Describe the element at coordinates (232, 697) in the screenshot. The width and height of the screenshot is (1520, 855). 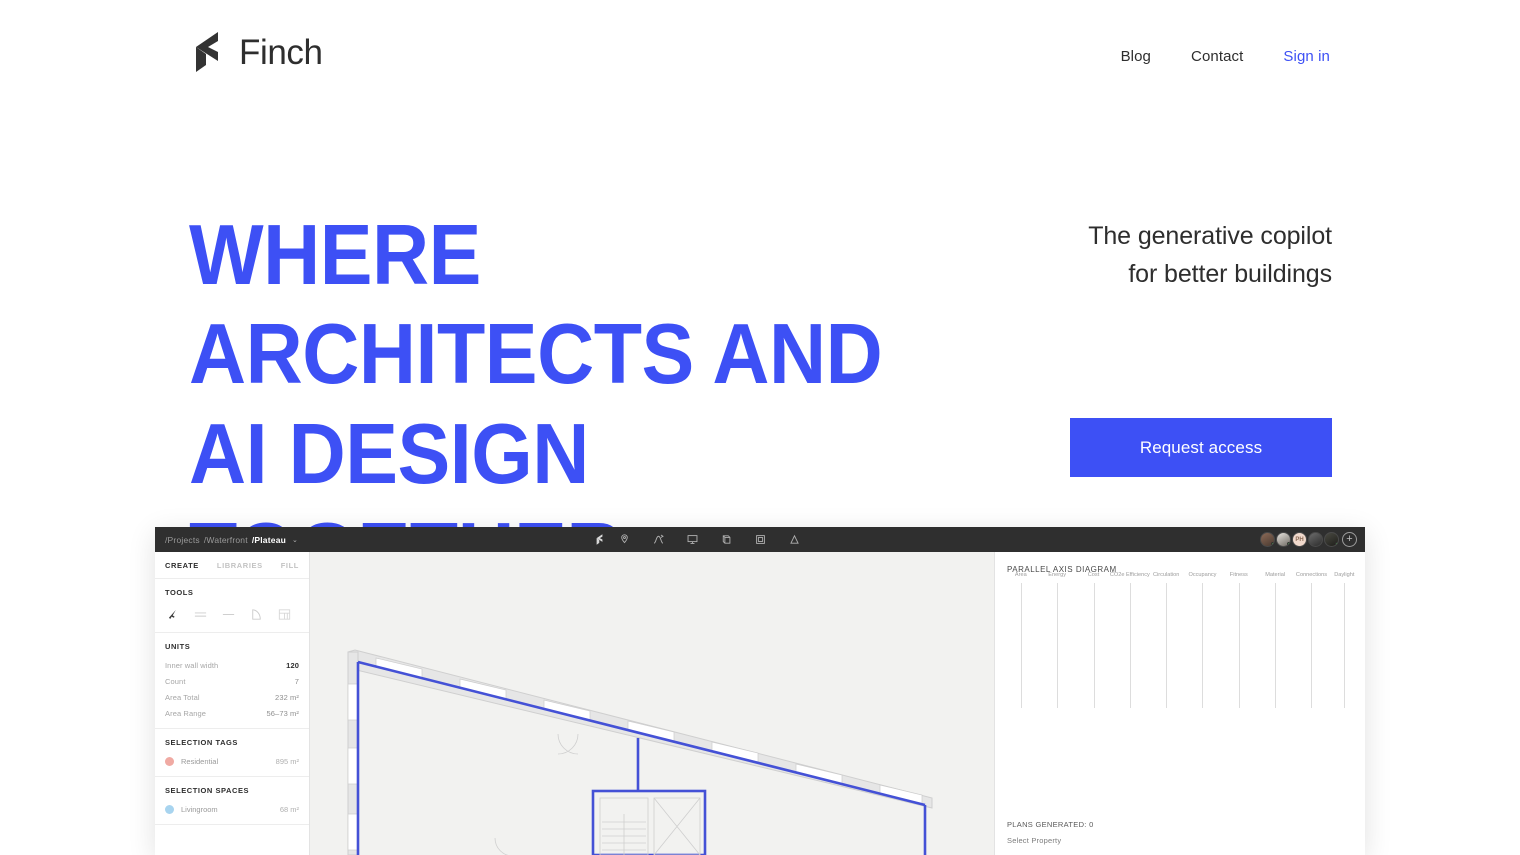
I see `unit-row: Area Total 232 m²` at that location.